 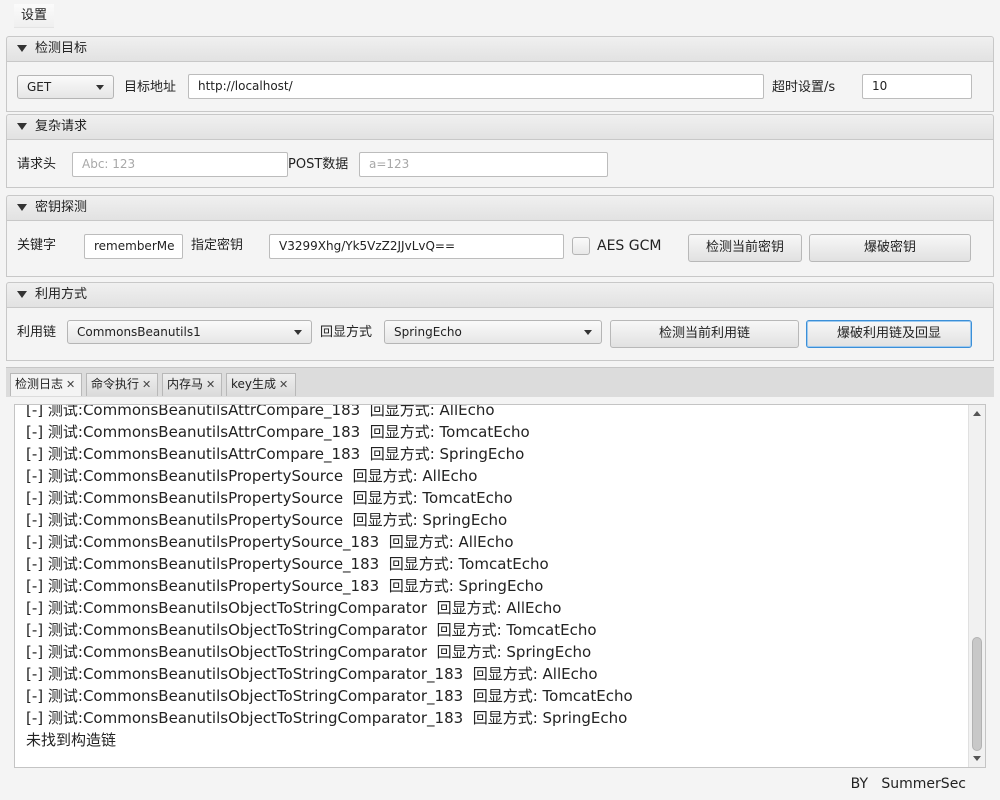 What do you see at coordinates (745, 248) in the screenshot?
I see `check-key-button: 检测当前密钥` at bounding box center [745, 248].